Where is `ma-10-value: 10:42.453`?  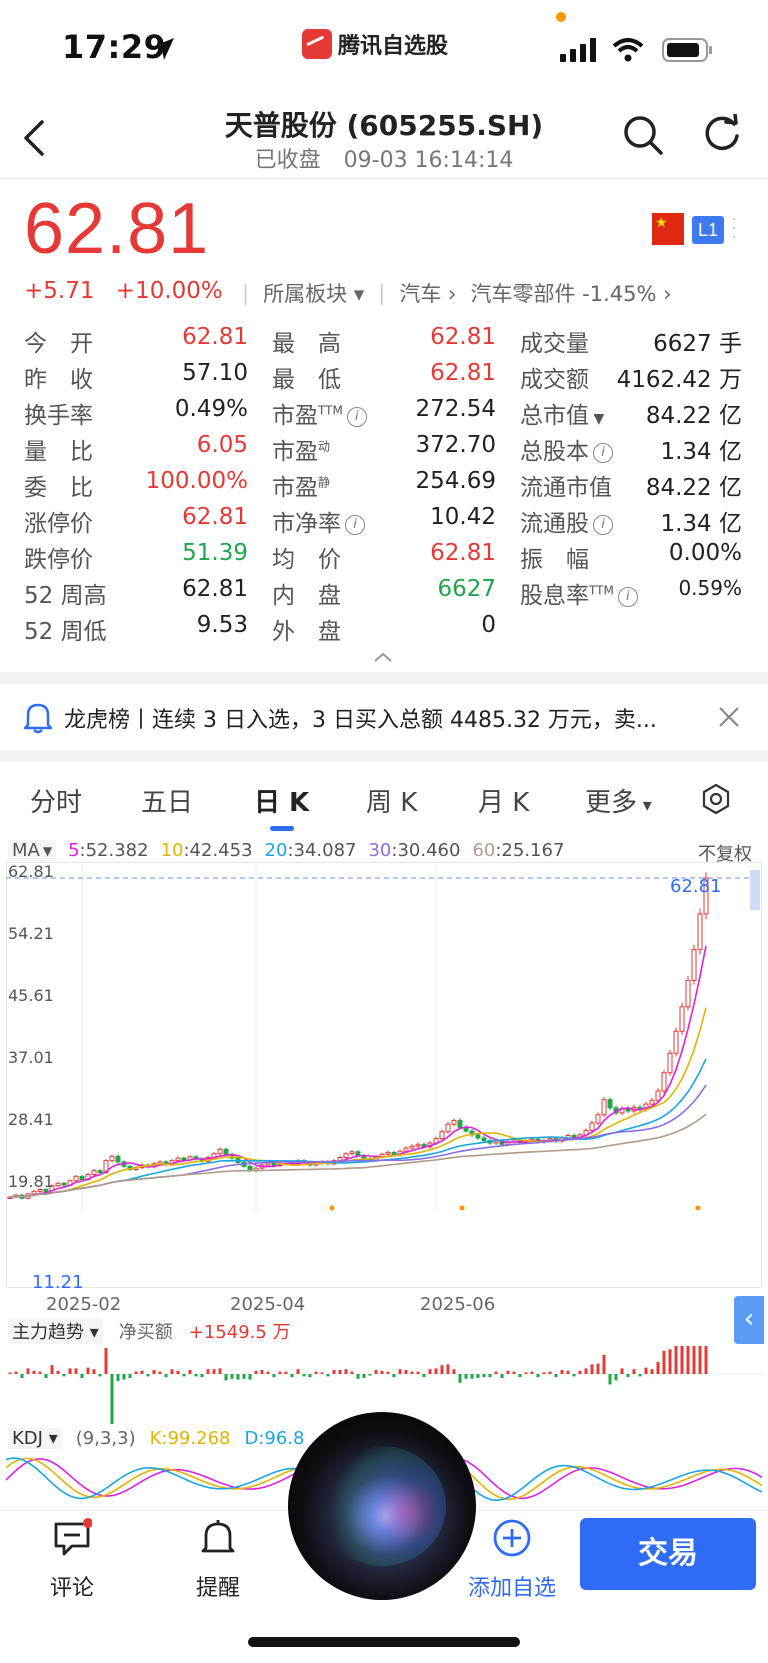
ma-10-value: 10:42.453 is located at coordinates (206, 850).